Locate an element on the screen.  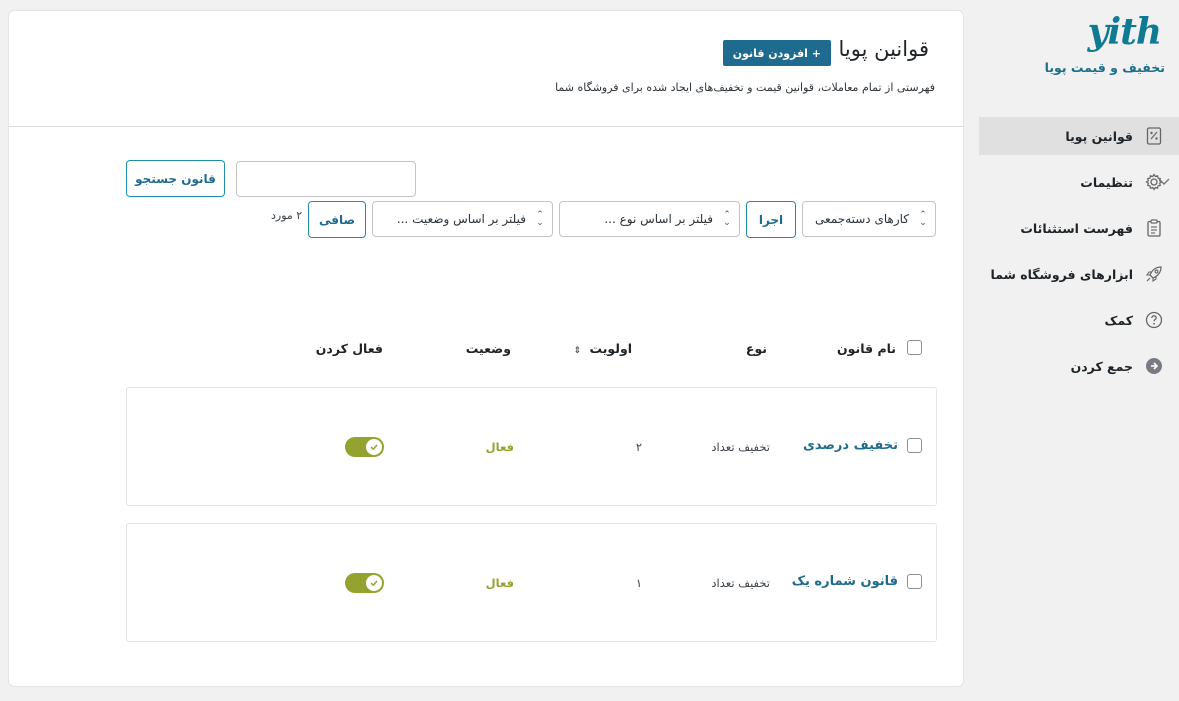
rocket-icon is located at coordinates (1154, 274).